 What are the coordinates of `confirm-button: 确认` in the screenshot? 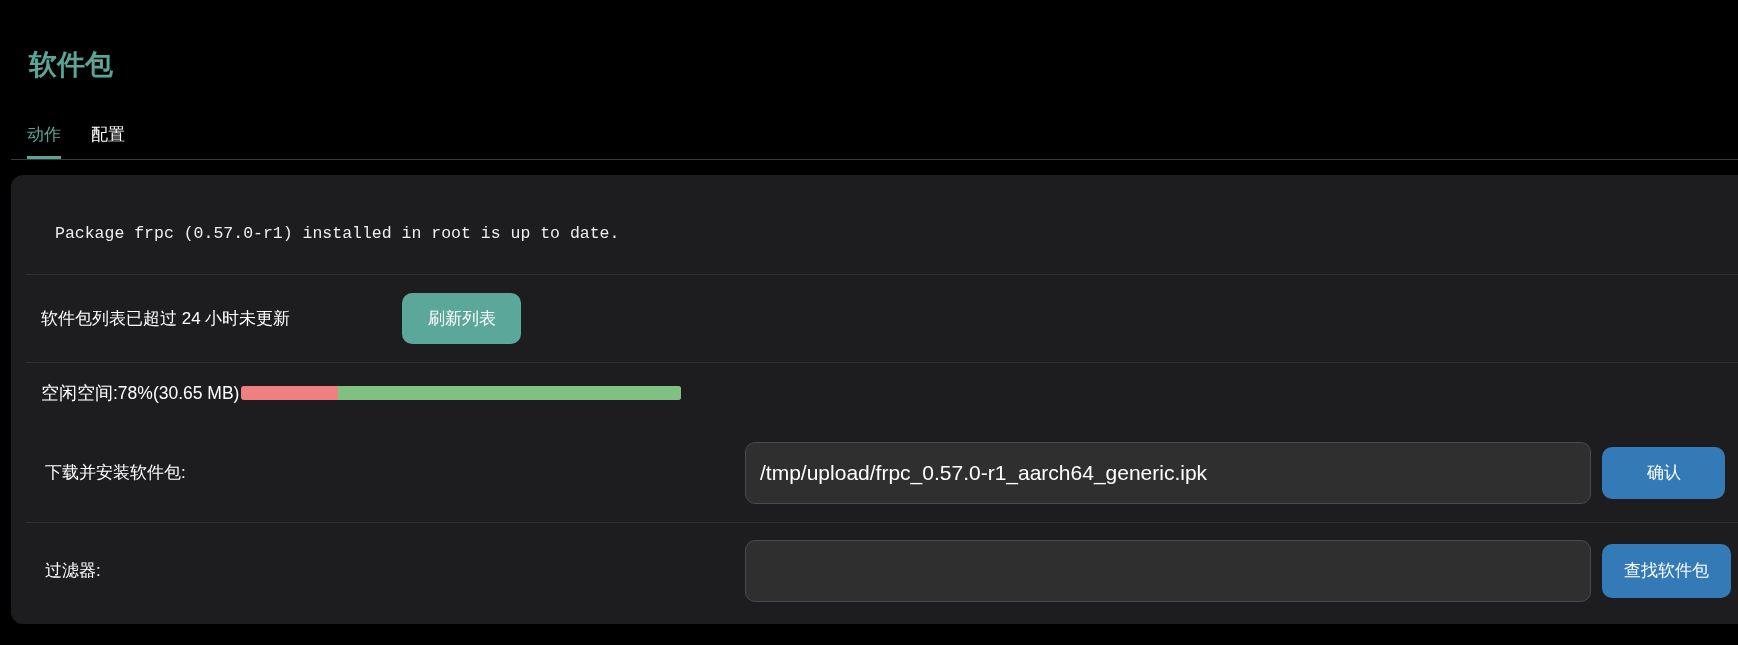 It's located at (1663, 473).